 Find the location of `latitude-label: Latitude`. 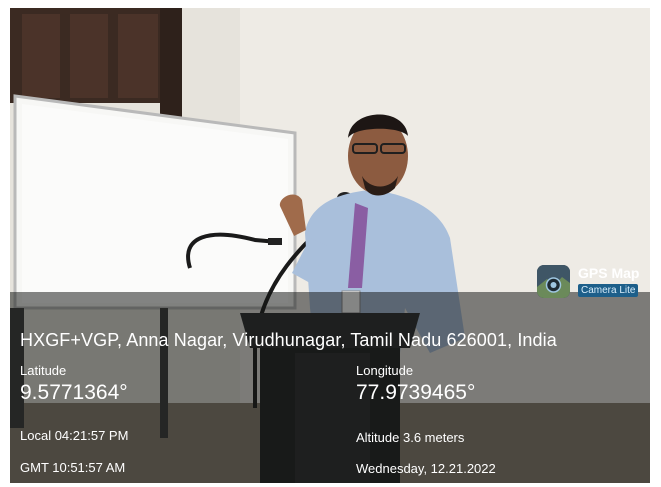

latitude-label: Latitude is located at coordinates (43, 370).